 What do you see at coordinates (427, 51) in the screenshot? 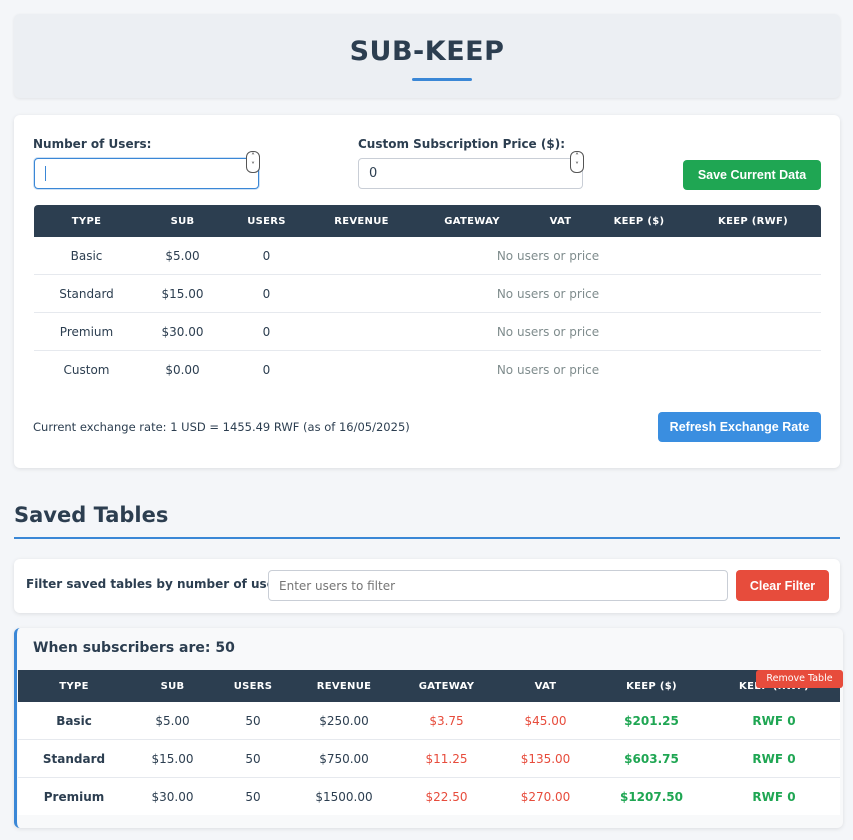
I see `app-title: SUB-KEEP` at bounding box center [427, 51].